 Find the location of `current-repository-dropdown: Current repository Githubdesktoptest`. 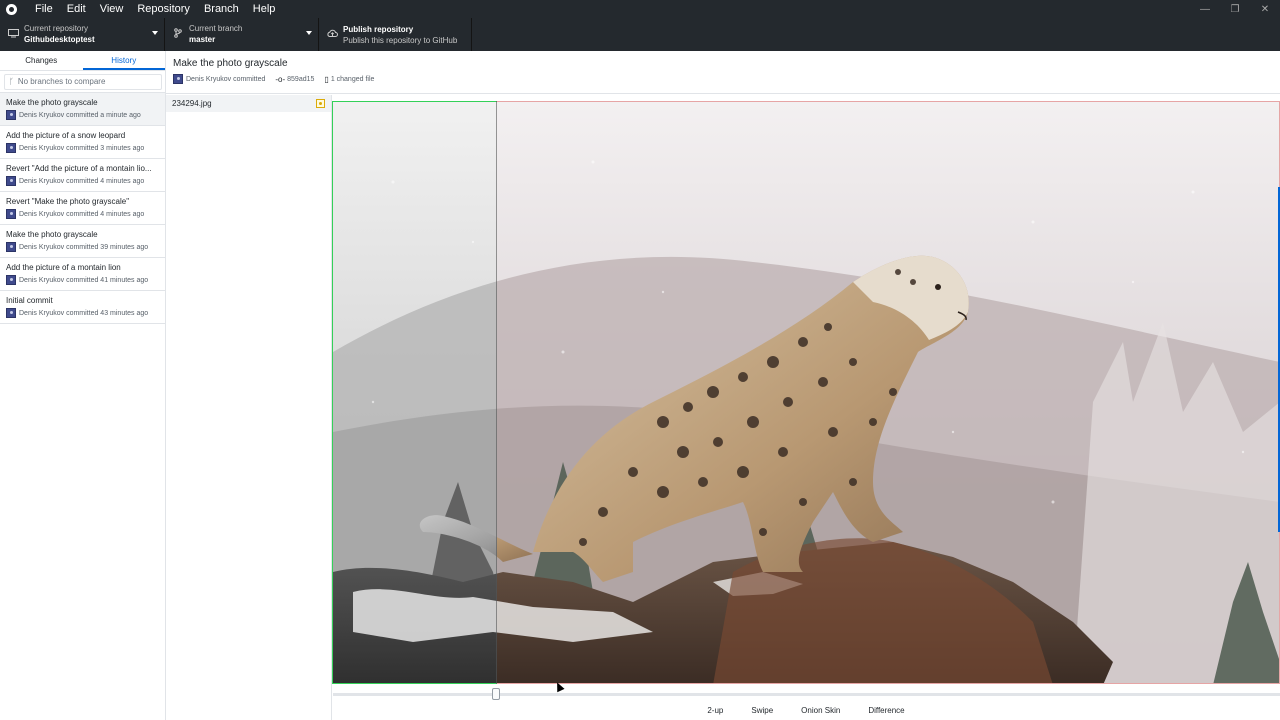

current-repository-dropdown: Current repository Githubdesktoptest is located at coordinates (82, 34).